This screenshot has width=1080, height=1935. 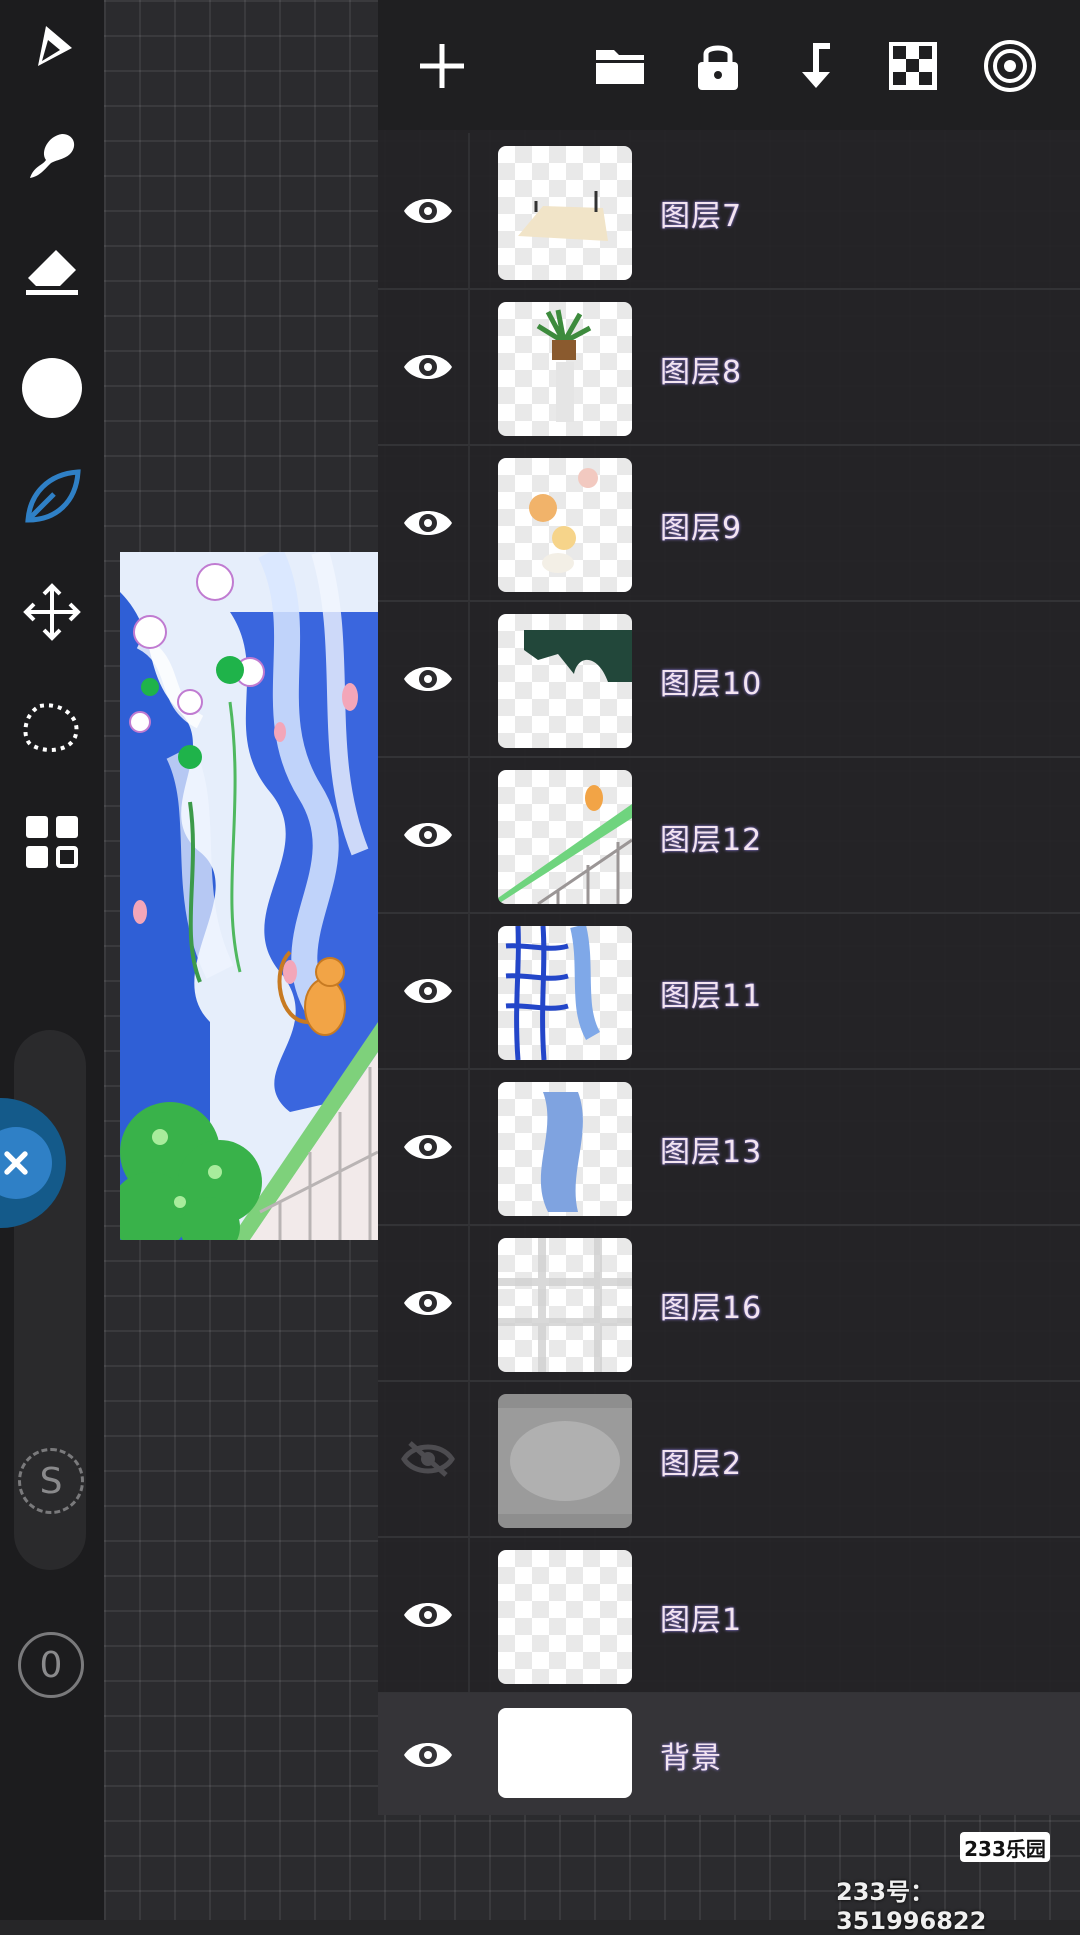 I want to click on layer-name: 图层7, so click(x=701, y=216).